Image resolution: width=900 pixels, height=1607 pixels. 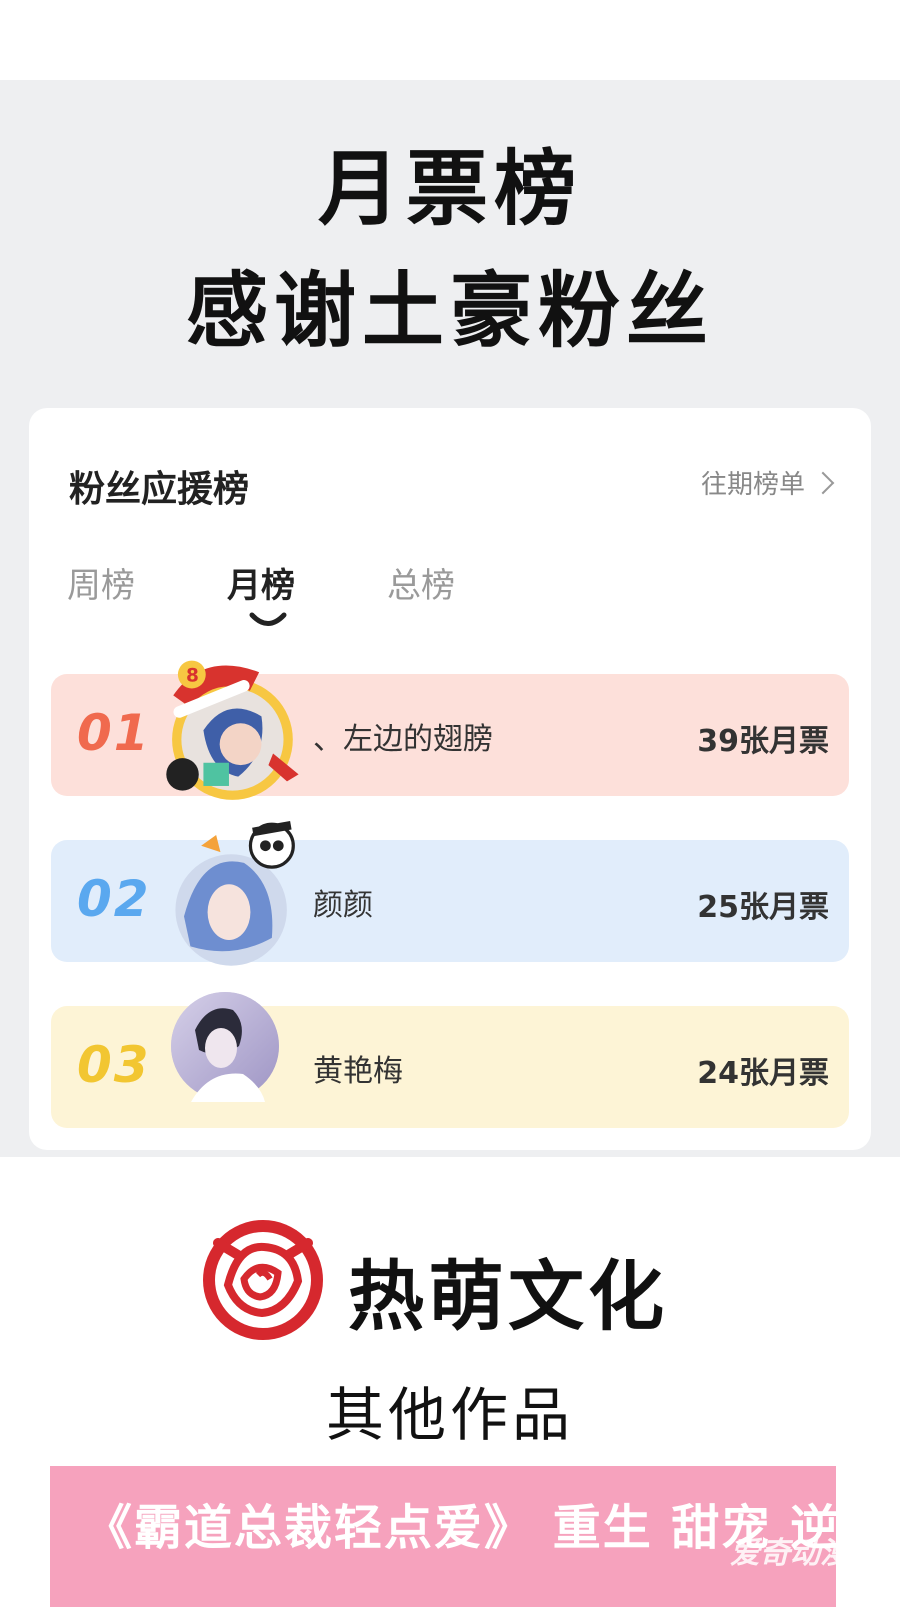 I want to click on headline-title: 月票榜, so click(x=449, y=189).